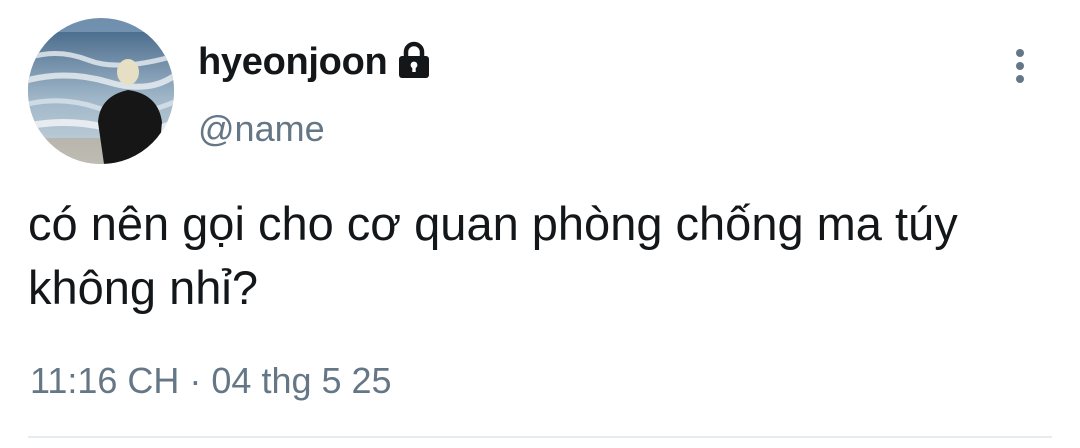  I want to click on more-vertical-icon, so click(1020, 53).